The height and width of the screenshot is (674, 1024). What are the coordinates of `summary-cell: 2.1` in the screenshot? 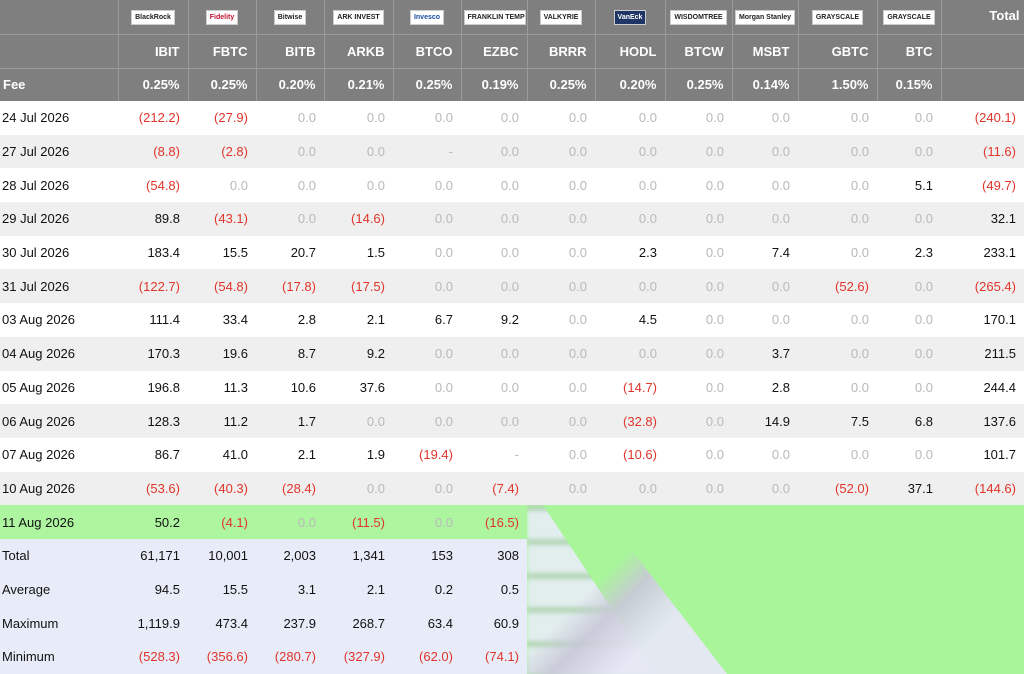 It's located at (358, 589).